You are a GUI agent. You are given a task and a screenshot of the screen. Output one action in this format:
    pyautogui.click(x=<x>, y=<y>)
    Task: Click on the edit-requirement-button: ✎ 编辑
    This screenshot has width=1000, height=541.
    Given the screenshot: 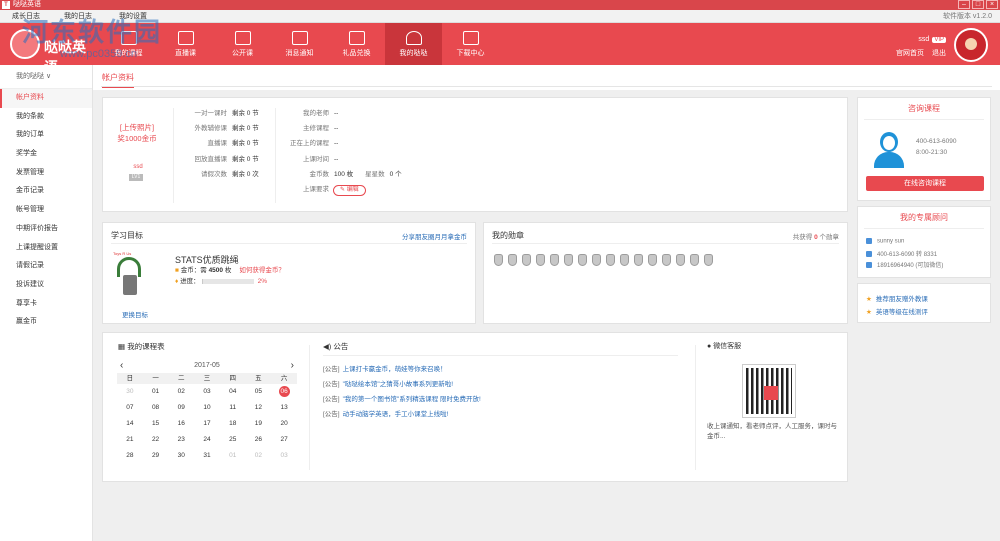 What is the action you would take?
    pyautogui.click(x=349, y=191)
    